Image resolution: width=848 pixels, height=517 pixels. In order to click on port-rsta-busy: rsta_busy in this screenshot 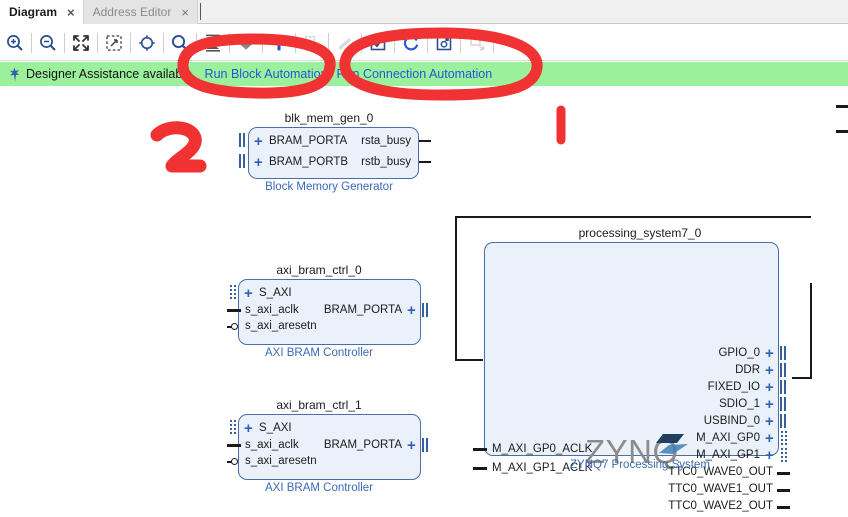, I will do `click(375, 141)`.